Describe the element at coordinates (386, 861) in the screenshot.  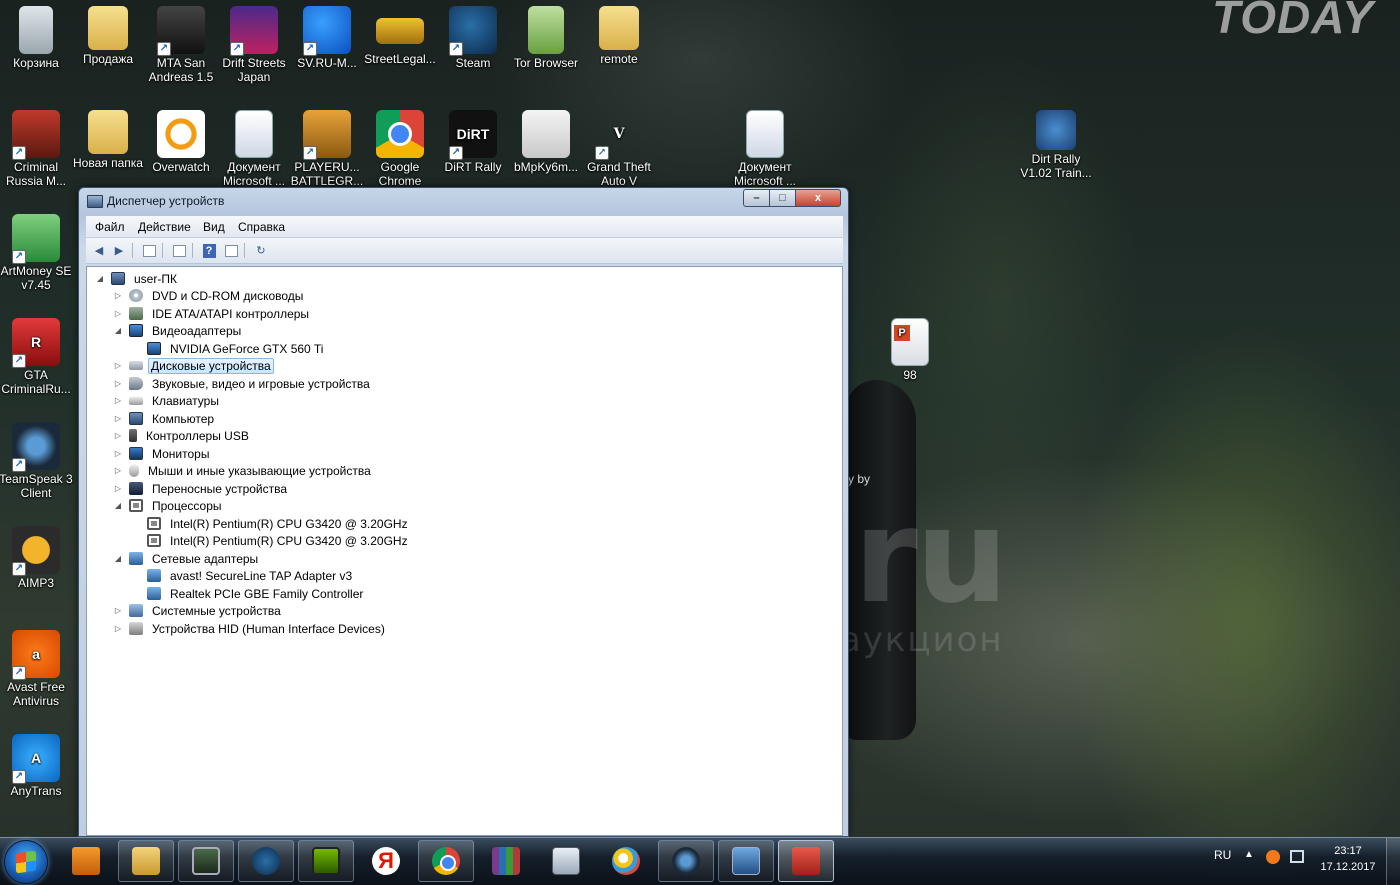
I see `taskbar-yandex: Я` at that location.